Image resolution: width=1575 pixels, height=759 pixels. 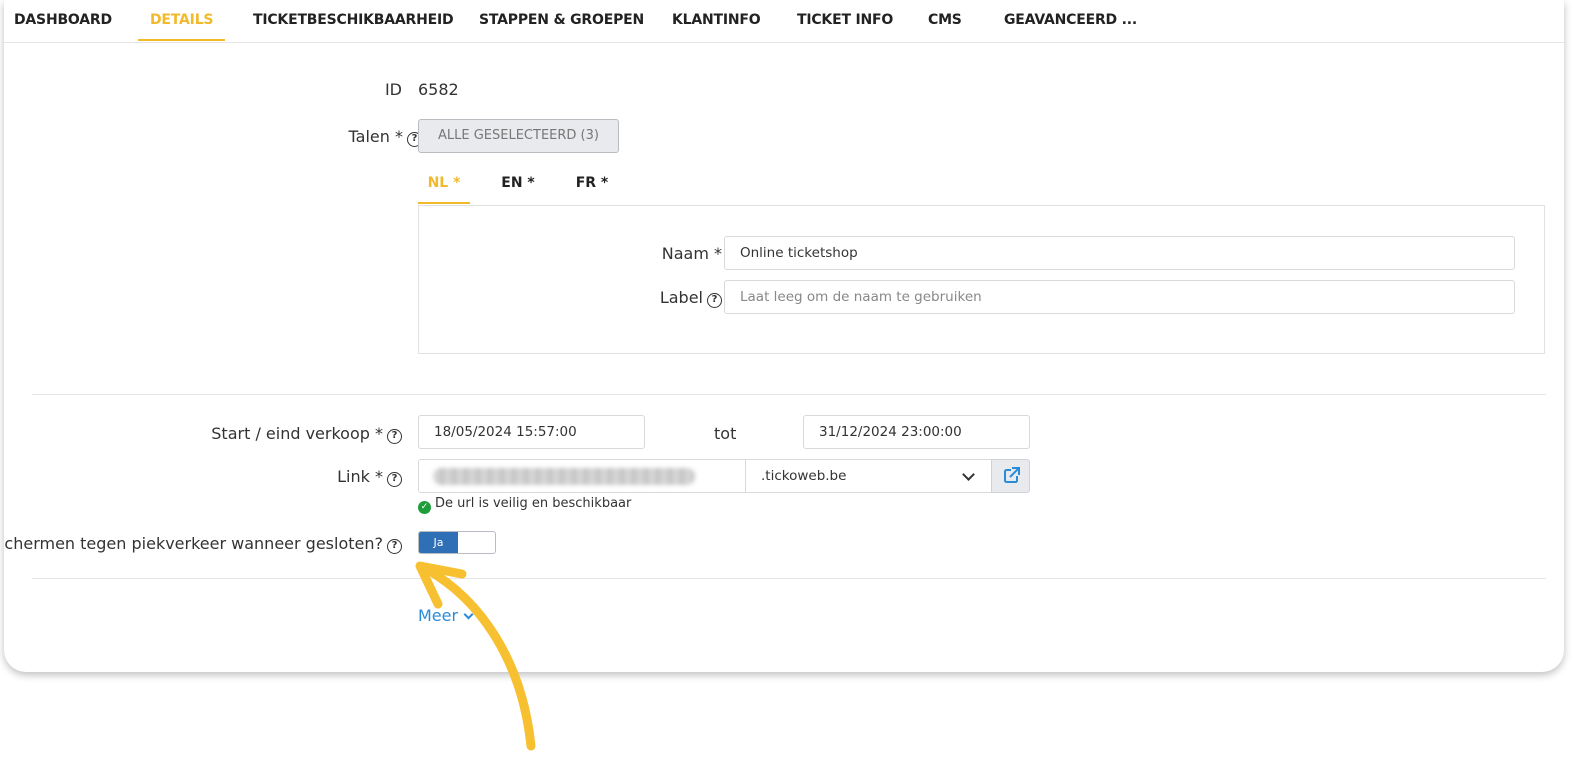 I want to click on tab-stappen-groepen: STAPPEN & GROEPEN, so click(x=561, y=21).